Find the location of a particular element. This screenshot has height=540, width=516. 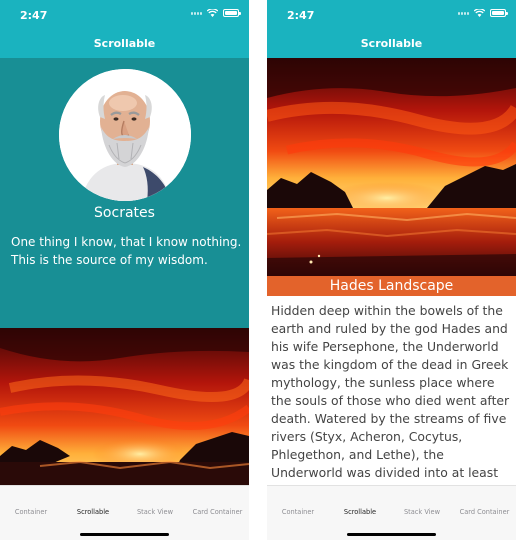

caption-text: Hades Landscape is located at coordinates (391, 286).